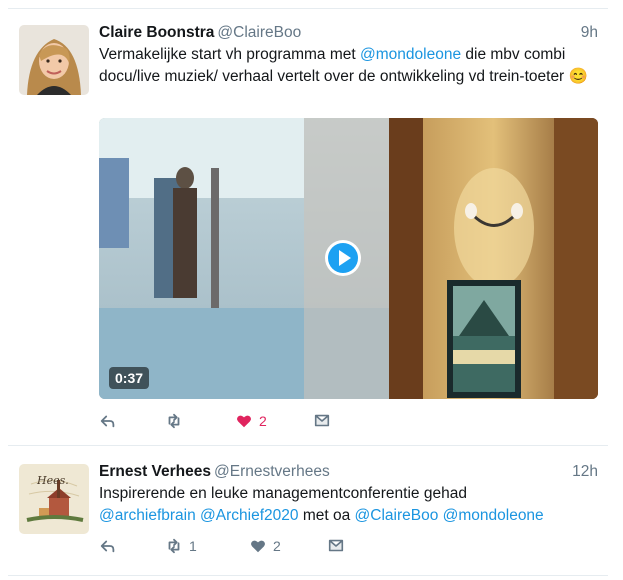 This screenshot has height=580, width=623. I want to click on user-handle: @Ernestverhees, so click(272, 471).